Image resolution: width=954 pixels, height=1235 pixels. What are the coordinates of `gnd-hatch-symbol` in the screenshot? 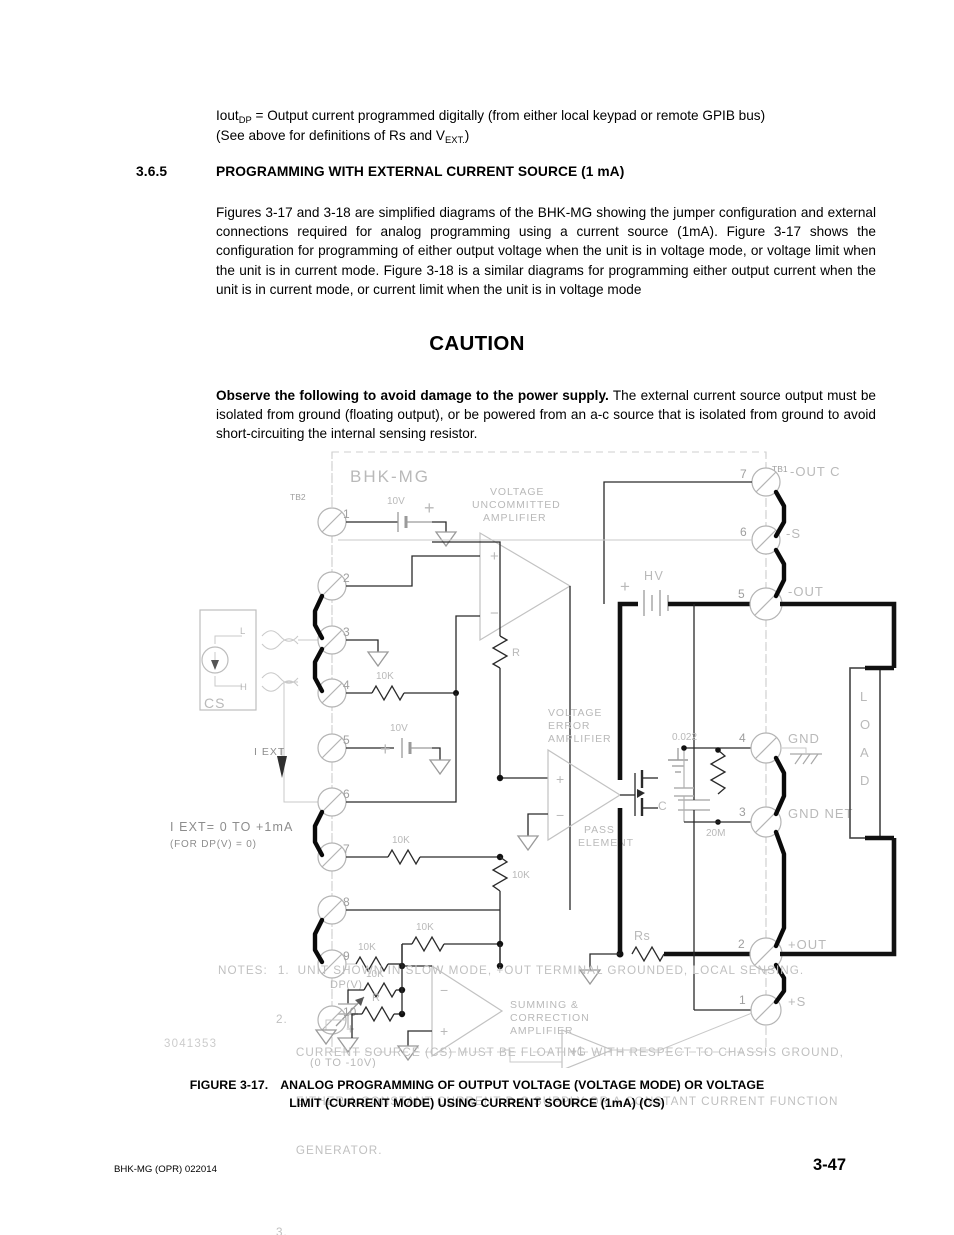 It's located at (806, 759).